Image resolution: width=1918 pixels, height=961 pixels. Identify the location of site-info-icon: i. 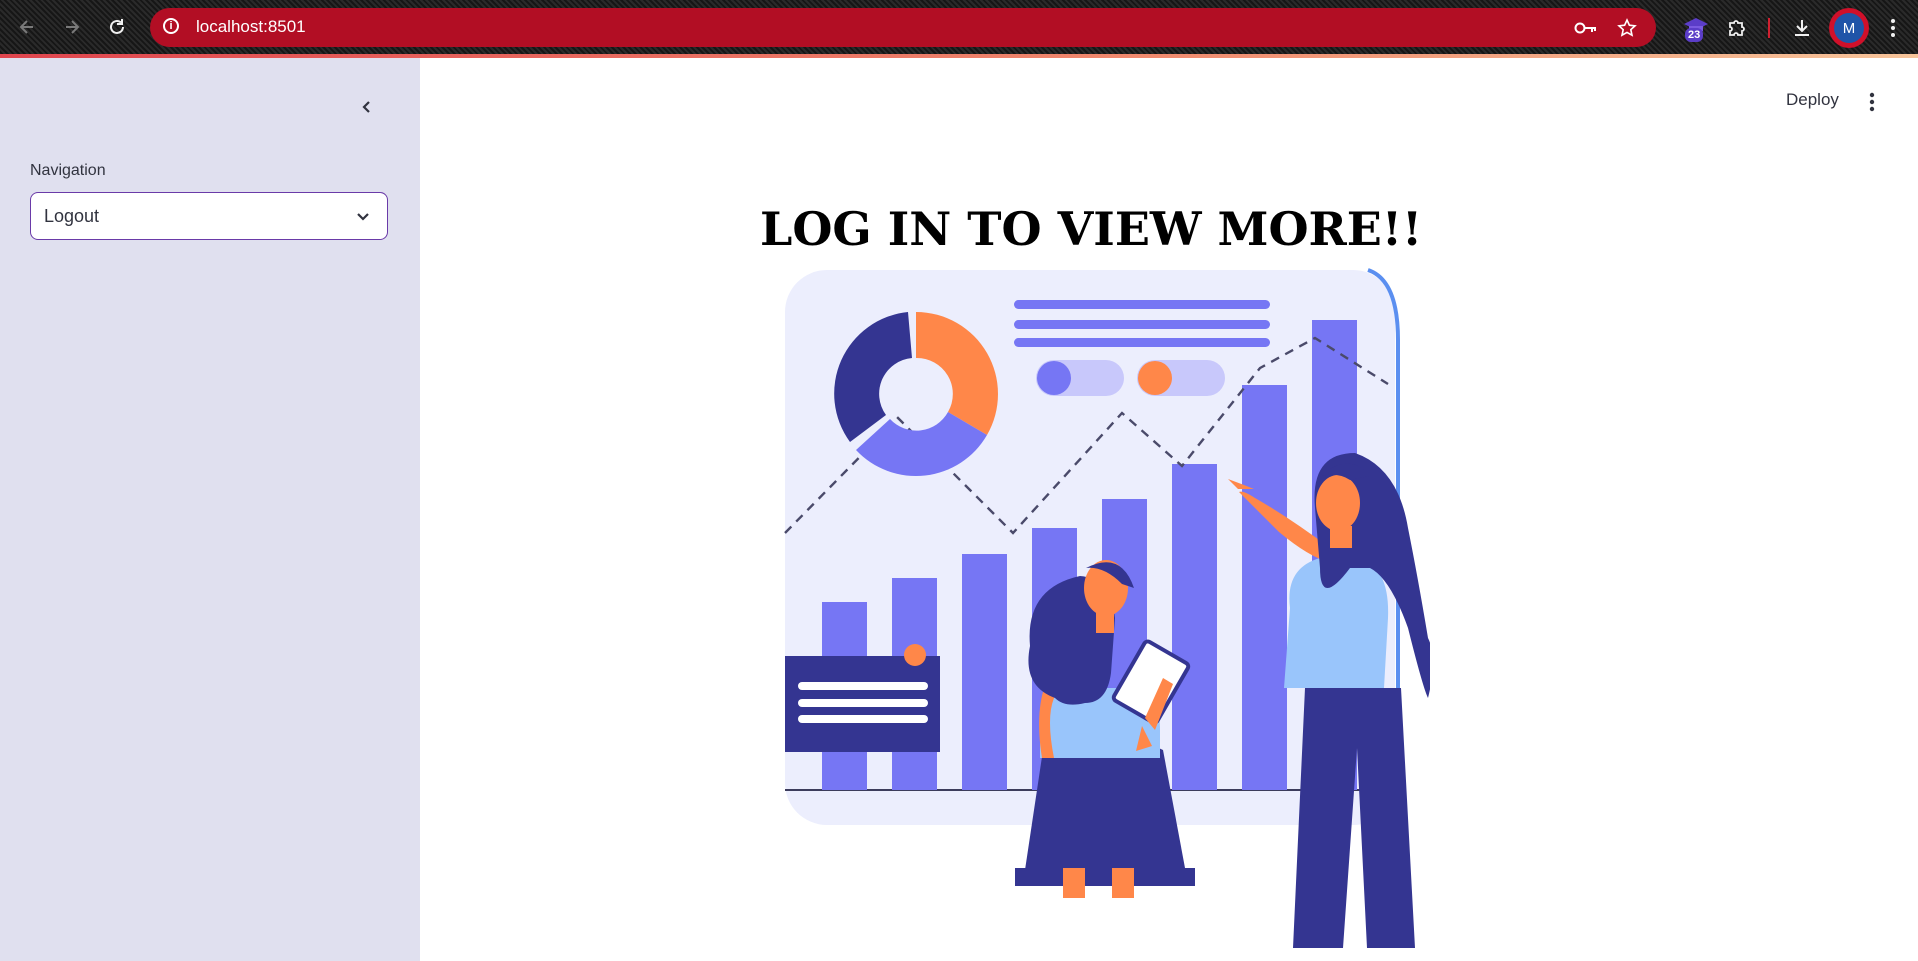
(171, 26).